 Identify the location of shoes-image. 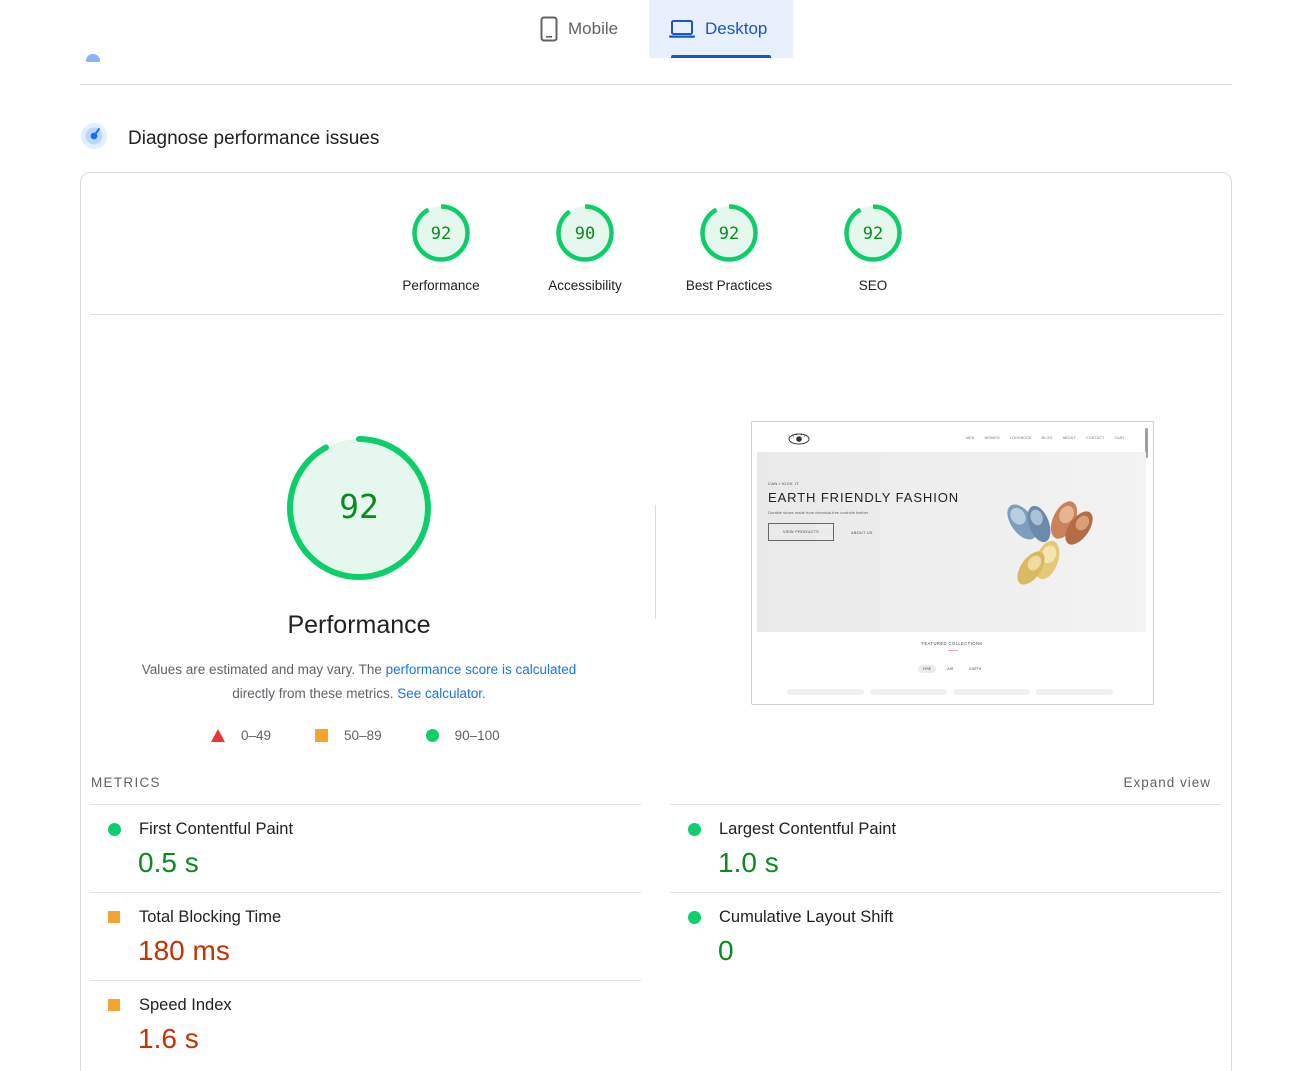
(1050, 543).